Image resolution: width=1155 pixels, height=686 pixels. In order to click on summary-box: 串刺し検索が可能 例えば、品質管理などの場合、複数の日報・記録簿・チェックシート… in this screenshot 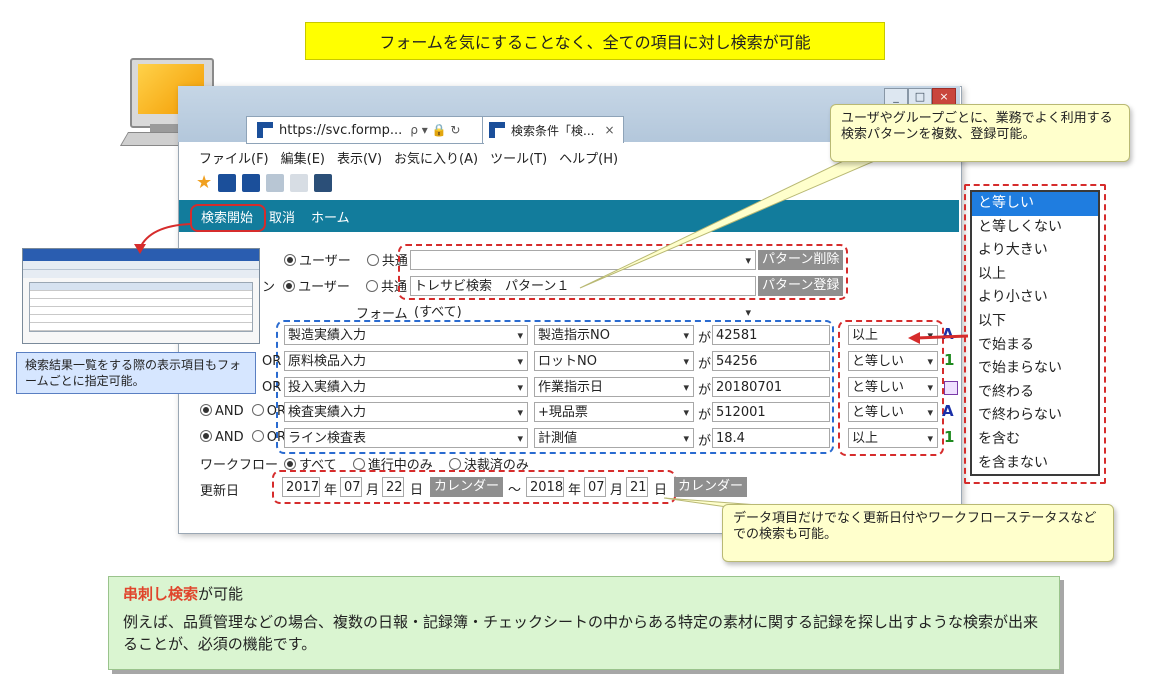, I will do `click(584, 623)`.